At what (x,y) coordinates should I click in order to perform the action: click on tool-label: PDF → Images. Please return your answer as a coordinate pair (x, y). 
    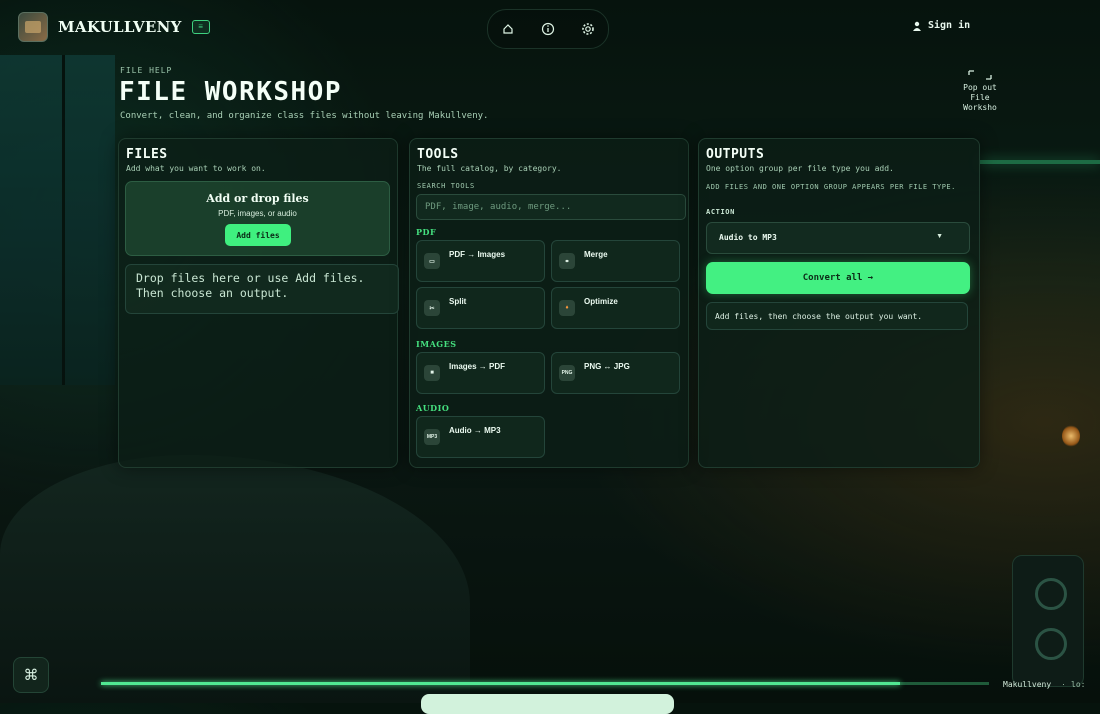
    Looking at the image, I should click on (477, 254).